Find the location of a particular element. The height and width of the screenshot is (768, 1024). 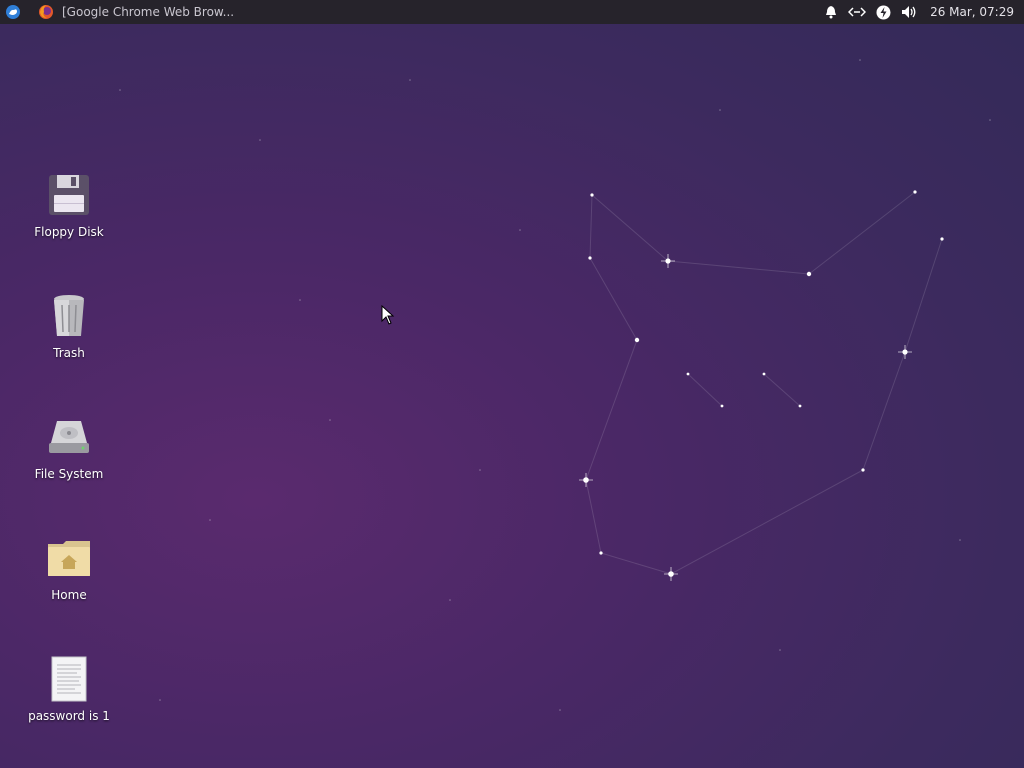

hard-drive-icon is located at coordinates (69, 437).